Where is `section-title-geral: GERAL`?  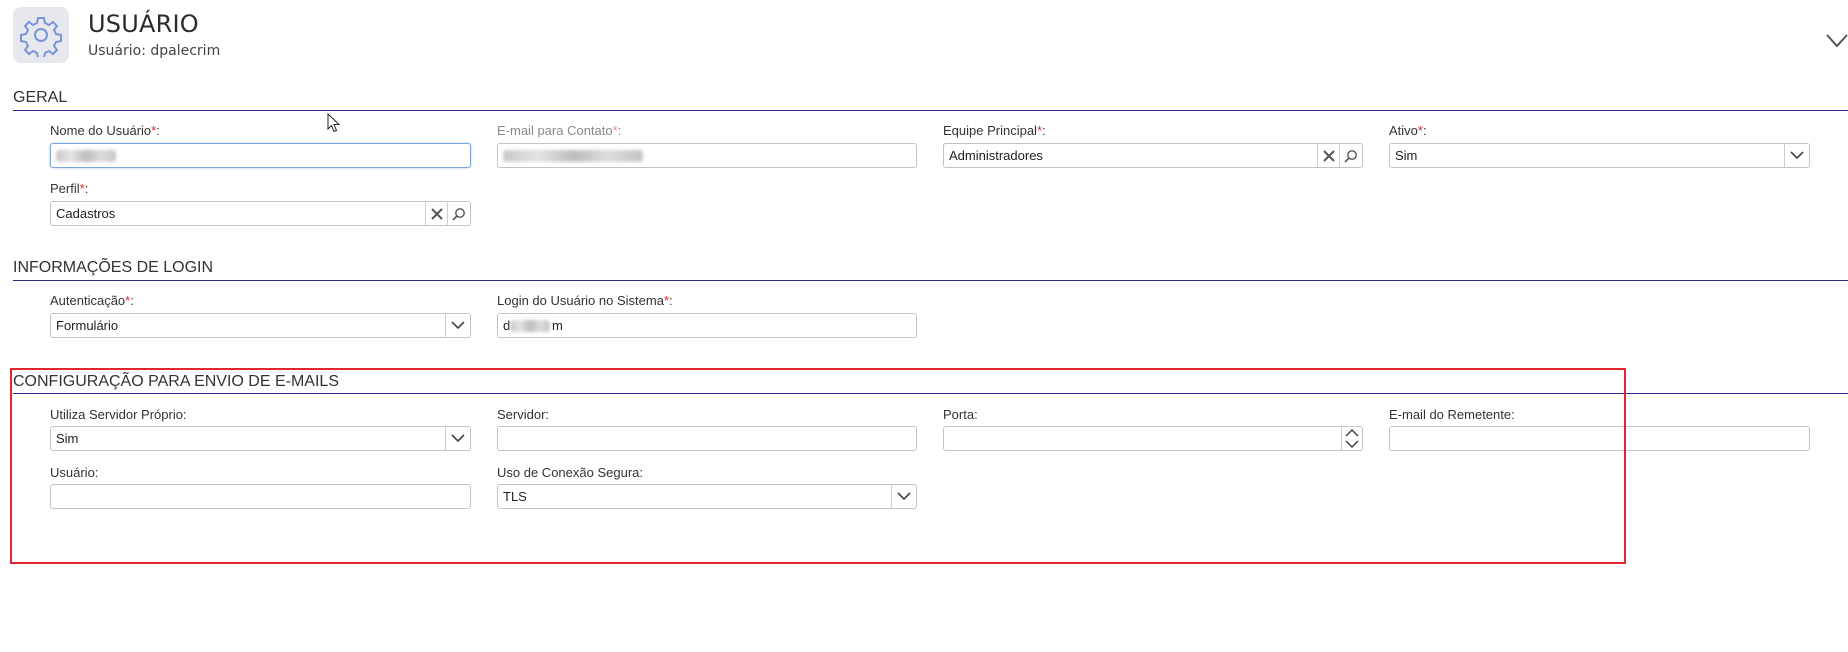
section-title-geral: GERAL is located at coordinates (40, 97).